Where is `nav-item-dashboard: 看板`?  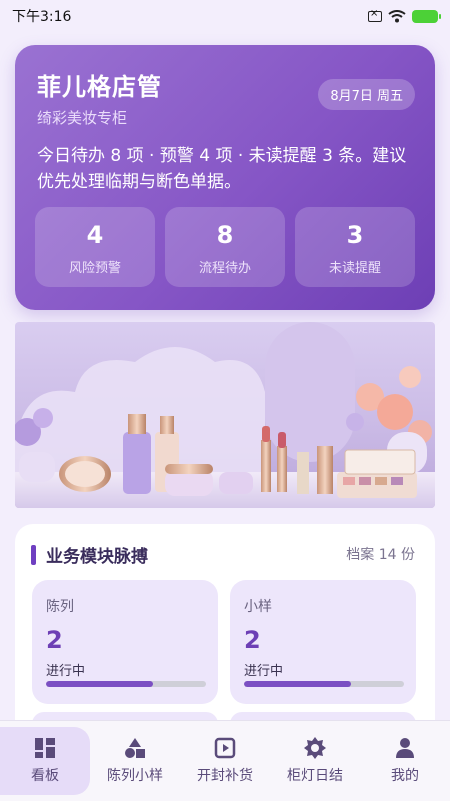 nav-item-dashboard: 看板 is located at coordinates (45, 761).